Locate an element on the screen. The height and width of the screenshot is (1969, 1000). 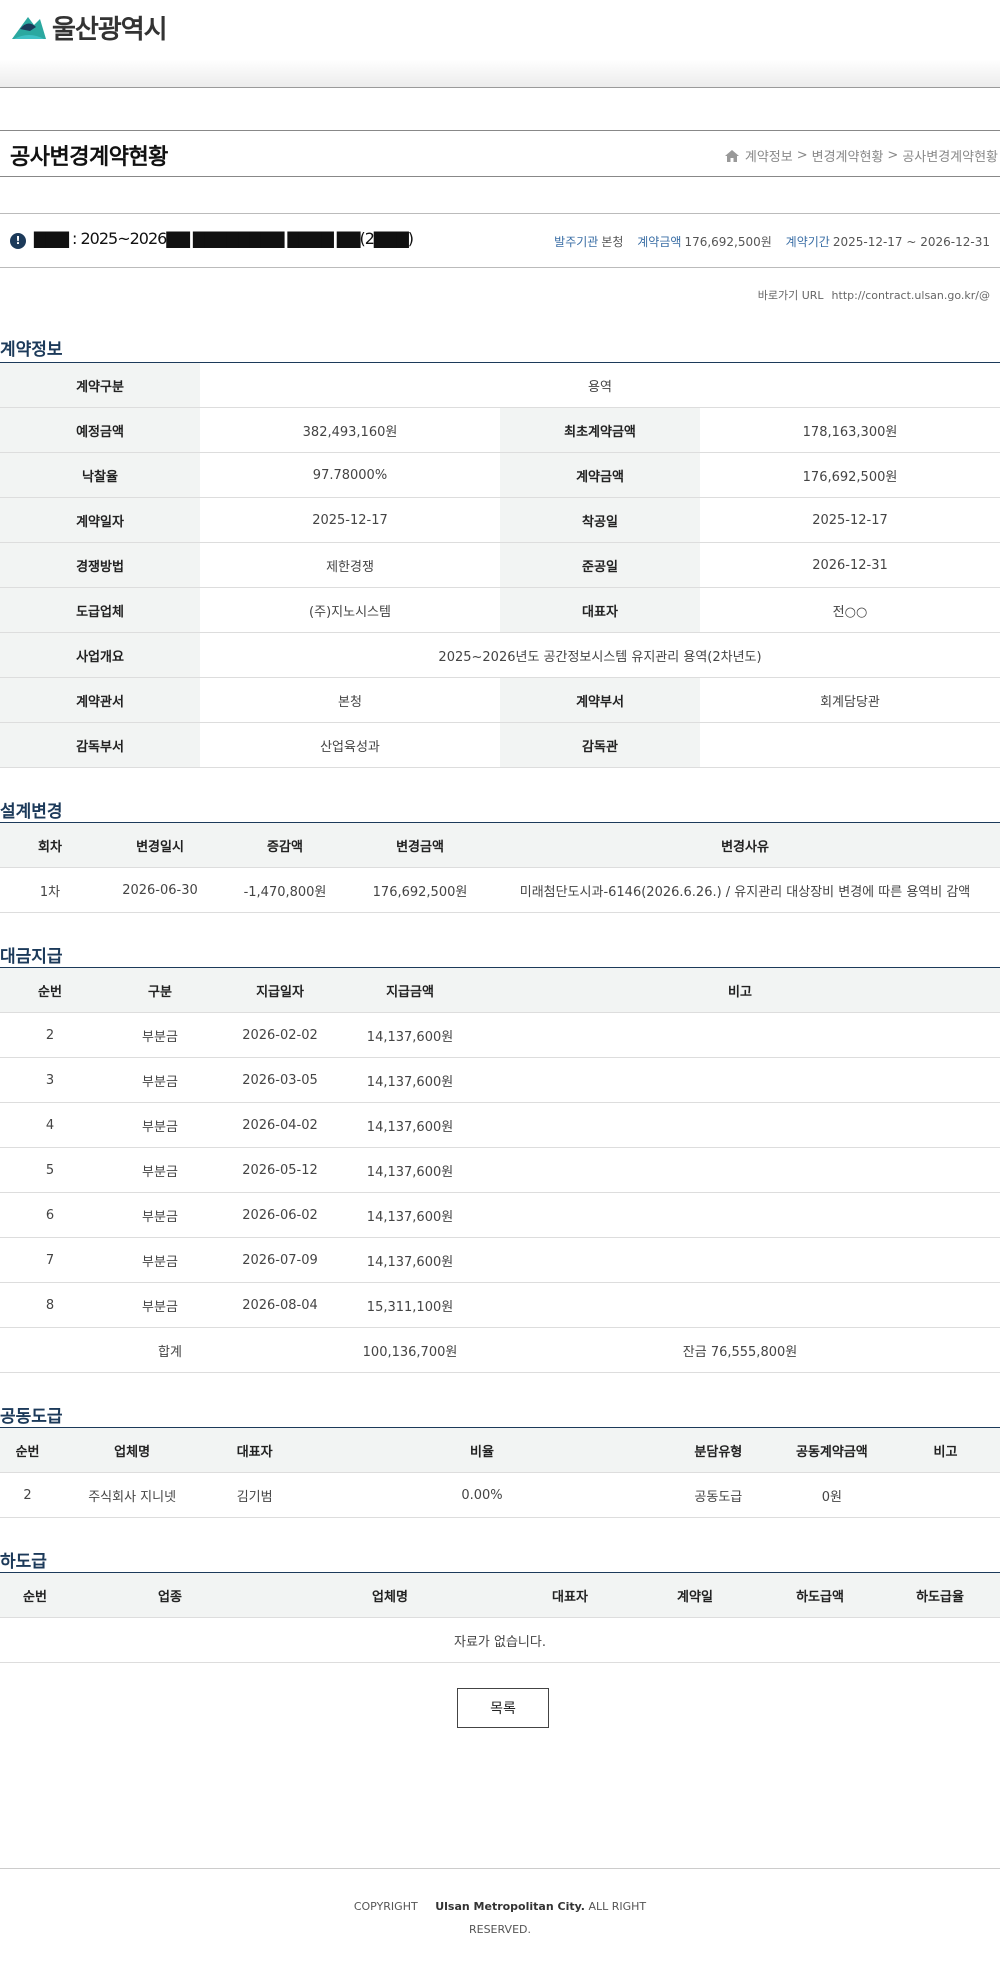
column-header: 업체명 is located at coordinates (390, 1595).